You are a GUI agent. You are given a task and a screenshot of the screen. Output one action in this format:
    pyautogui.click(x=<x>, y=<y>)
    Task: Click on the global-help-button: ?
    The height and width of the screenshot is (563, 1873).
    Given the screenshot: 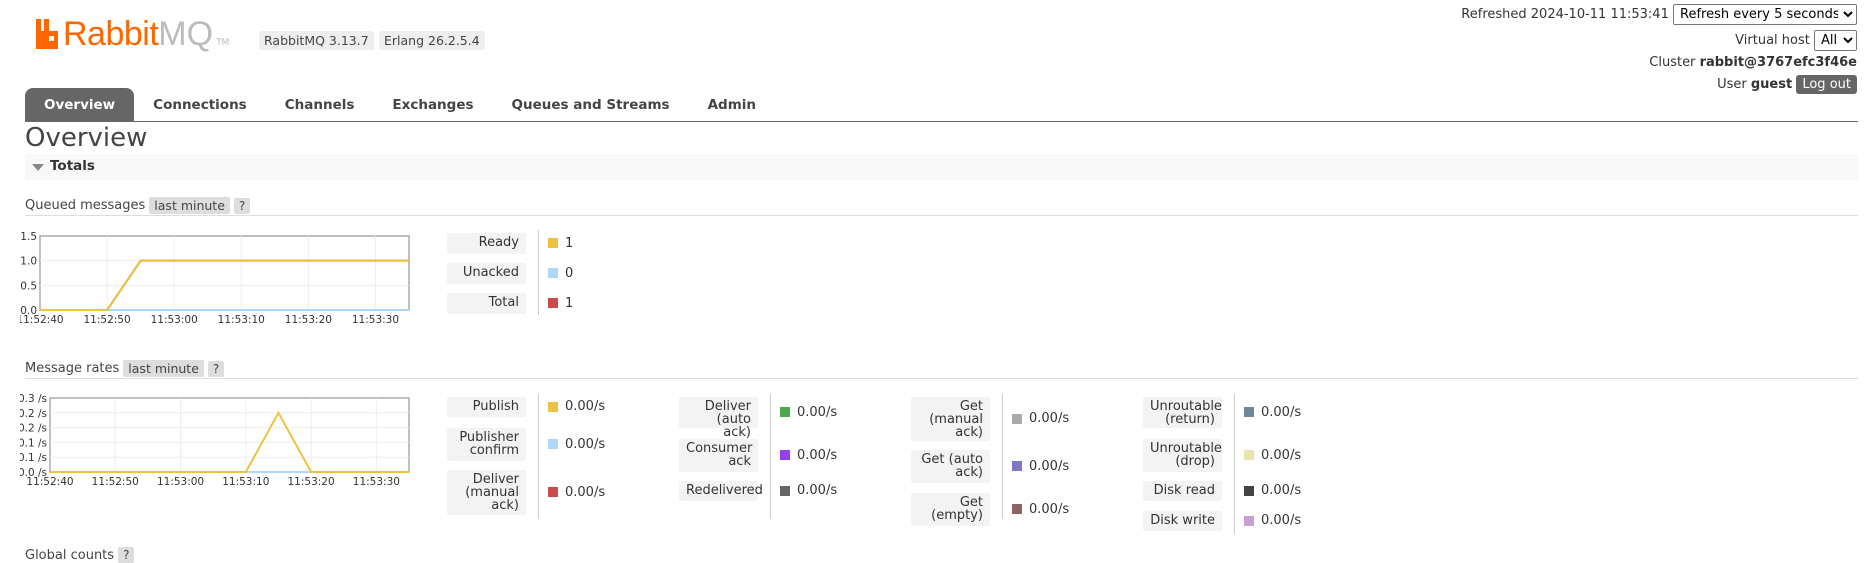 What is the action you would take?
    pyautogui.click(x=126, y=555)
    